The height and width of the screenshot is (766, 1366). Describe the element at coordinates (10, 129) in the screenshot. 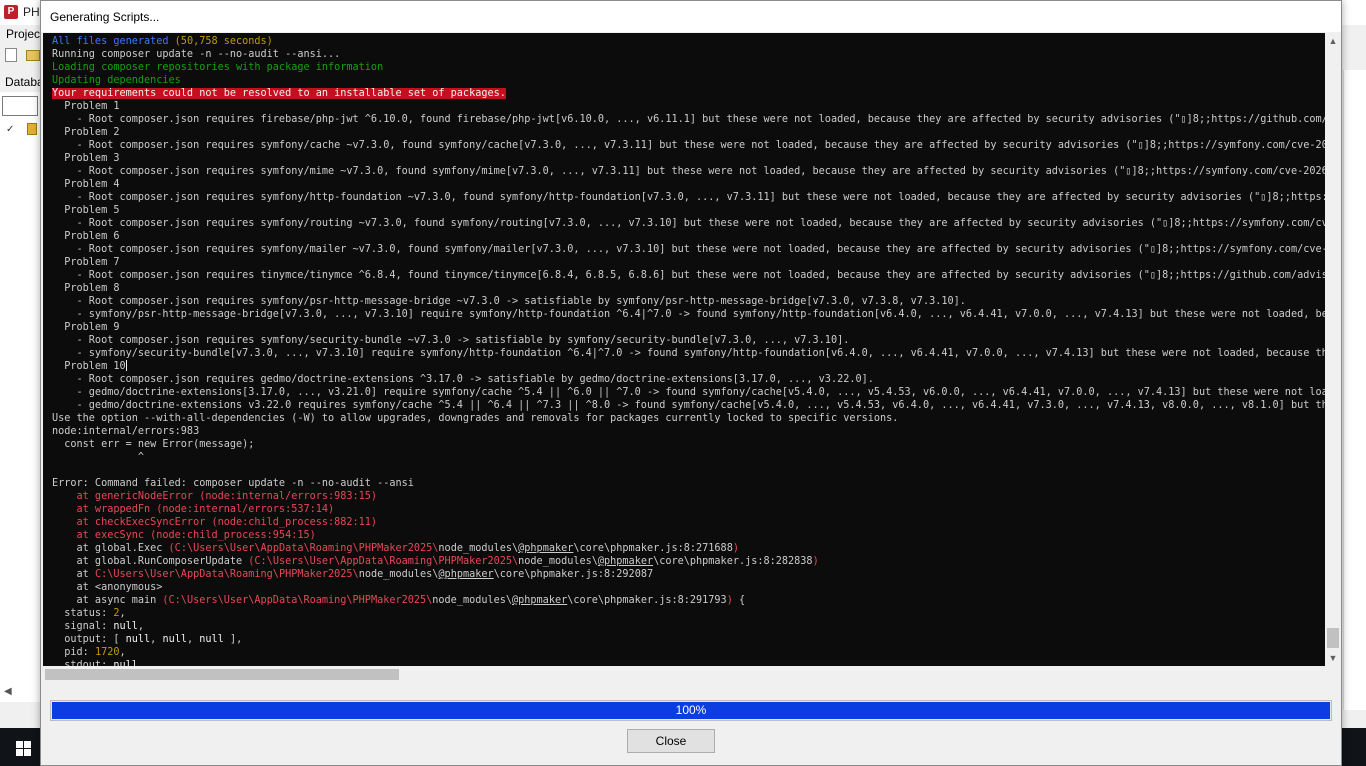

I see `chevron-down-icon: ✓` at that location.